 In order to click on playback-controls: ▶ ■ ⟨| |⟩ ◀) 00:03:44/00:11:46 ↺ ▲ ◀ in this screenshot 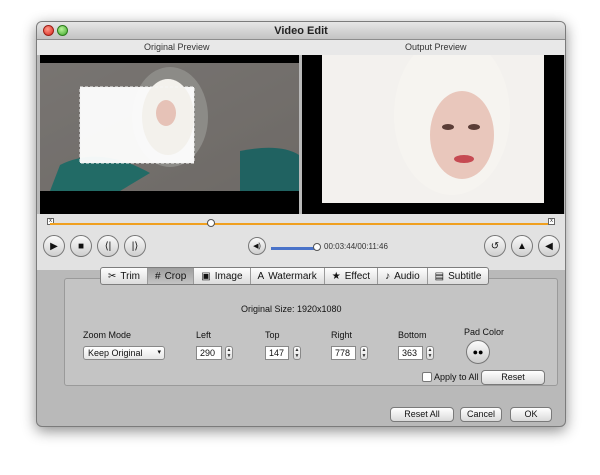, I will do `click(301, 250)`.